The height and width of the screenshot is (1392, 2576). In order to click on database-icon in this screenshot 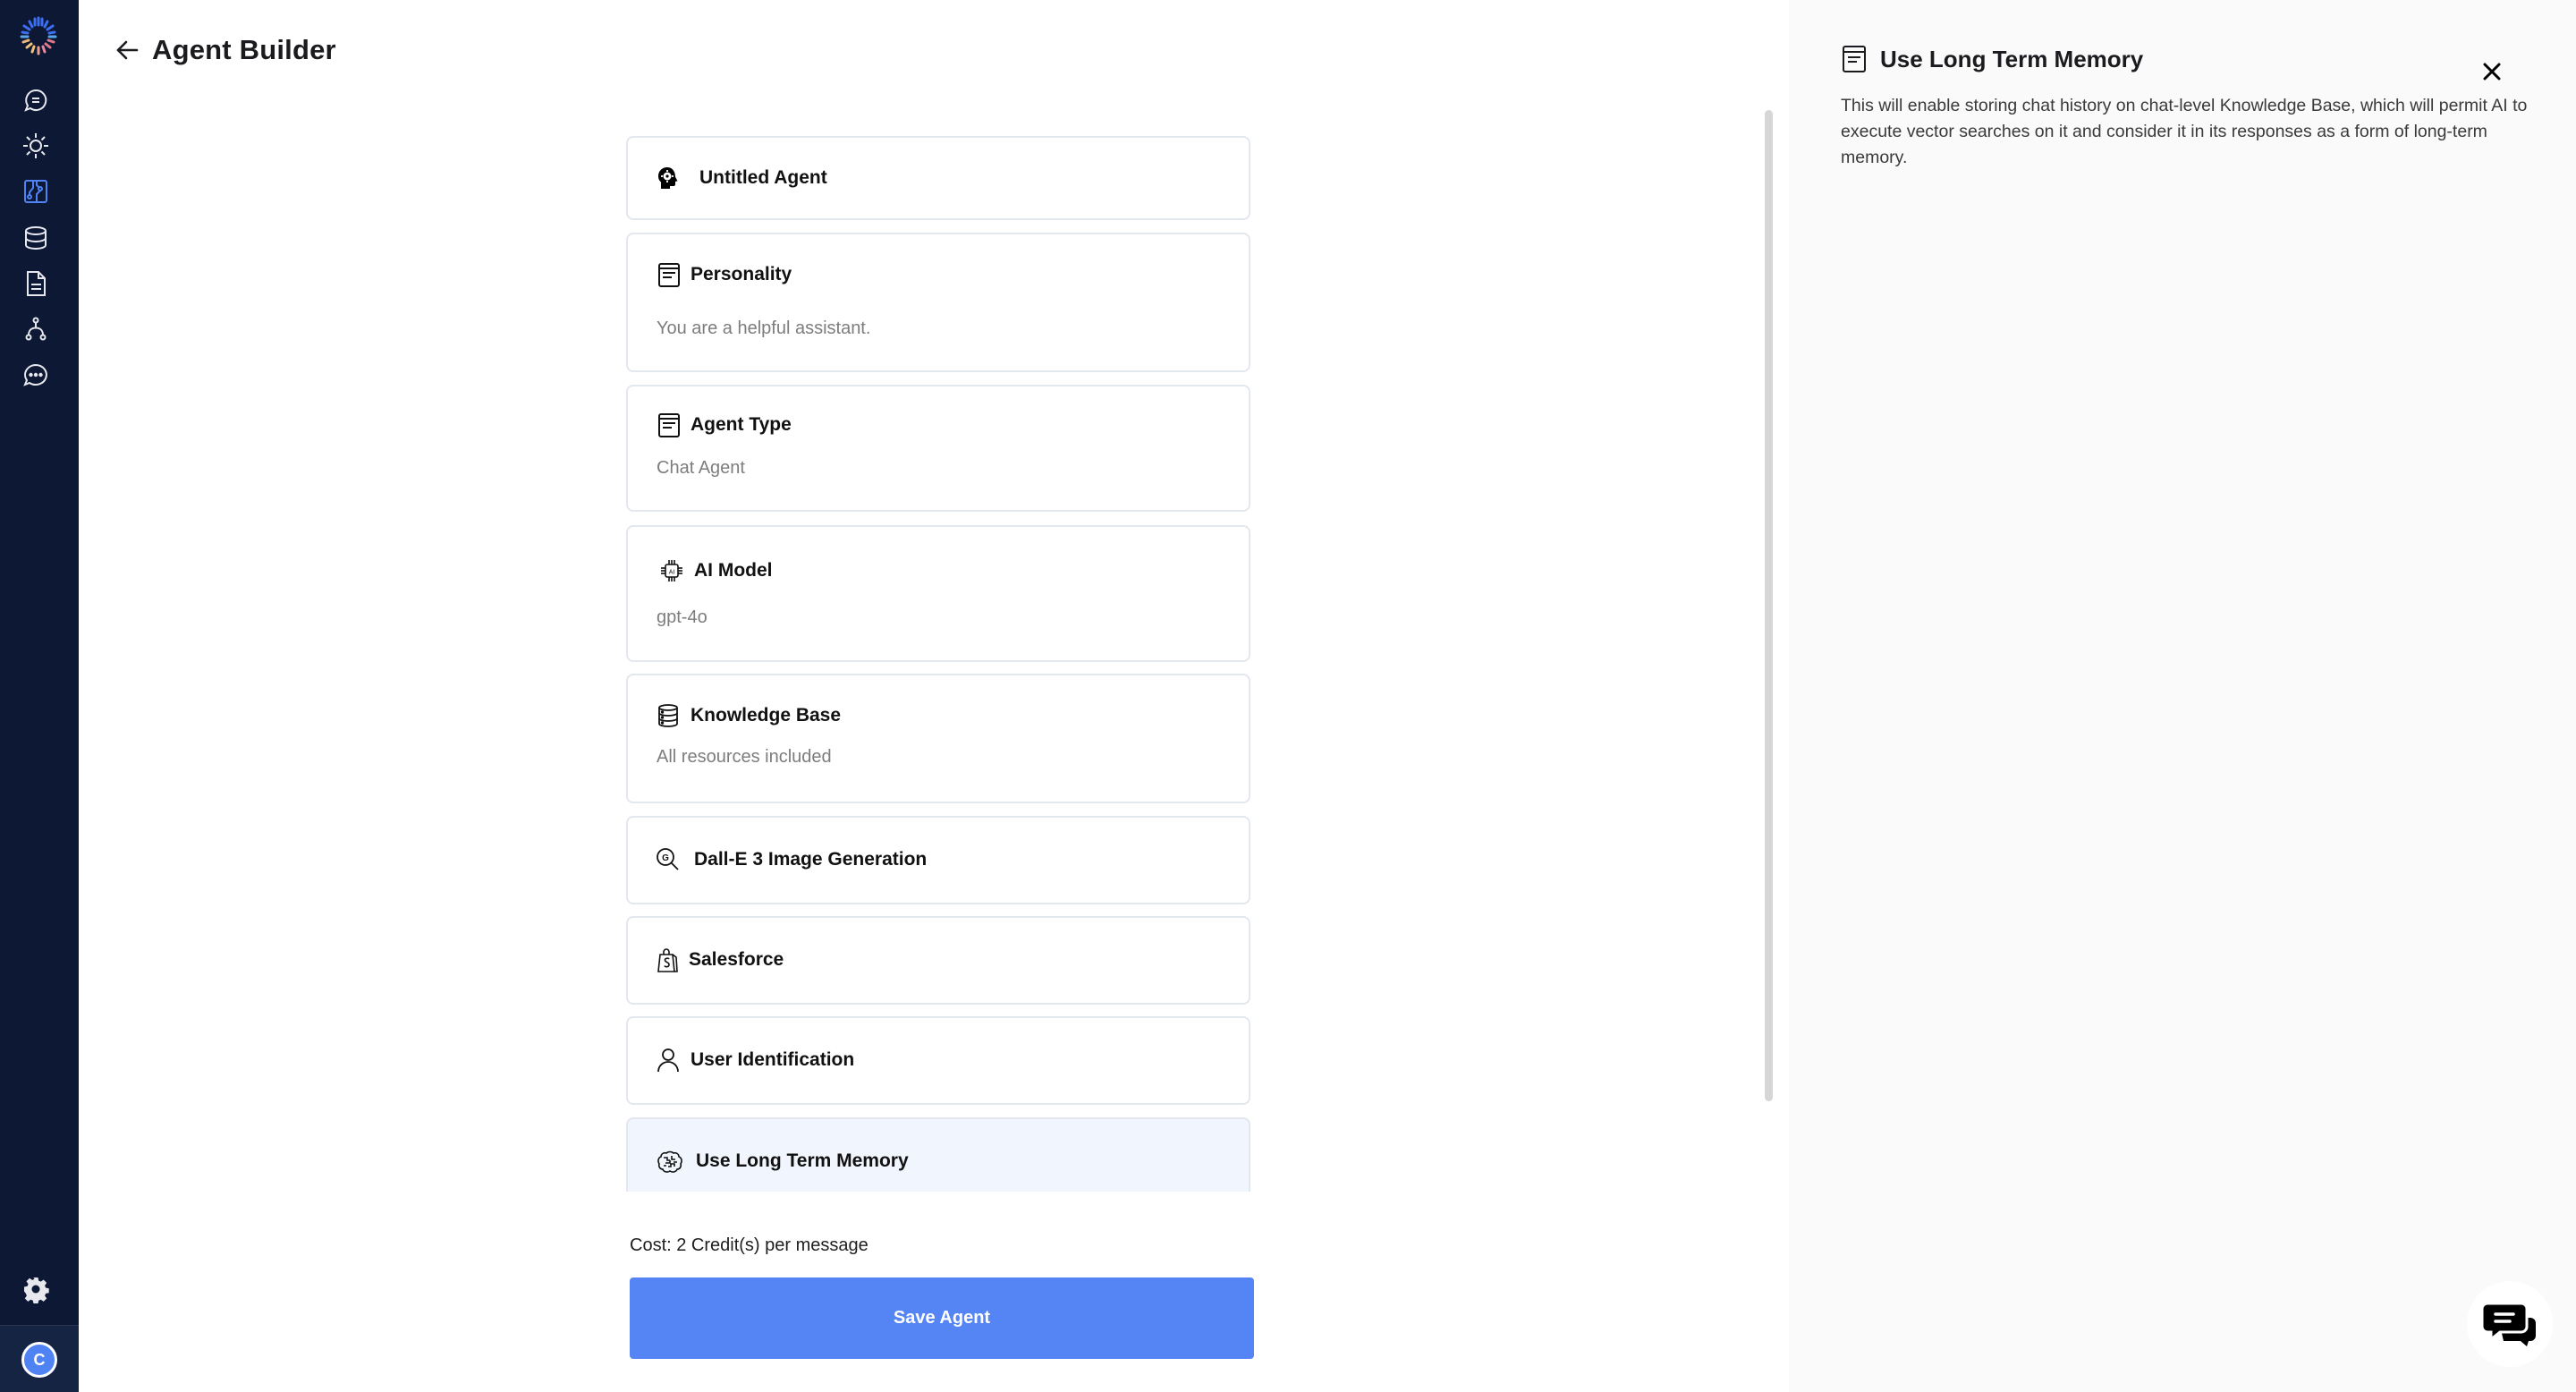, I will do `click(36, 238)`.